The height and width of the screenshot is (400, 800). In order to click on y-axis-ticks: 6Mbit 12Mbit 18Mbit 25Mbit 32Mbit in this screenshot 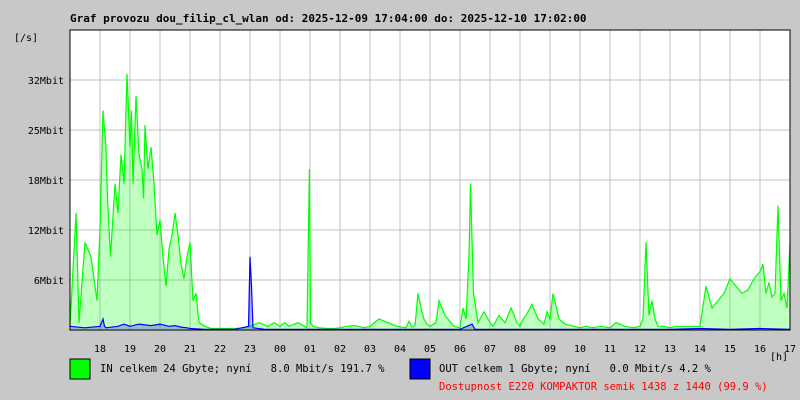, I will do `click(46, 181)`.